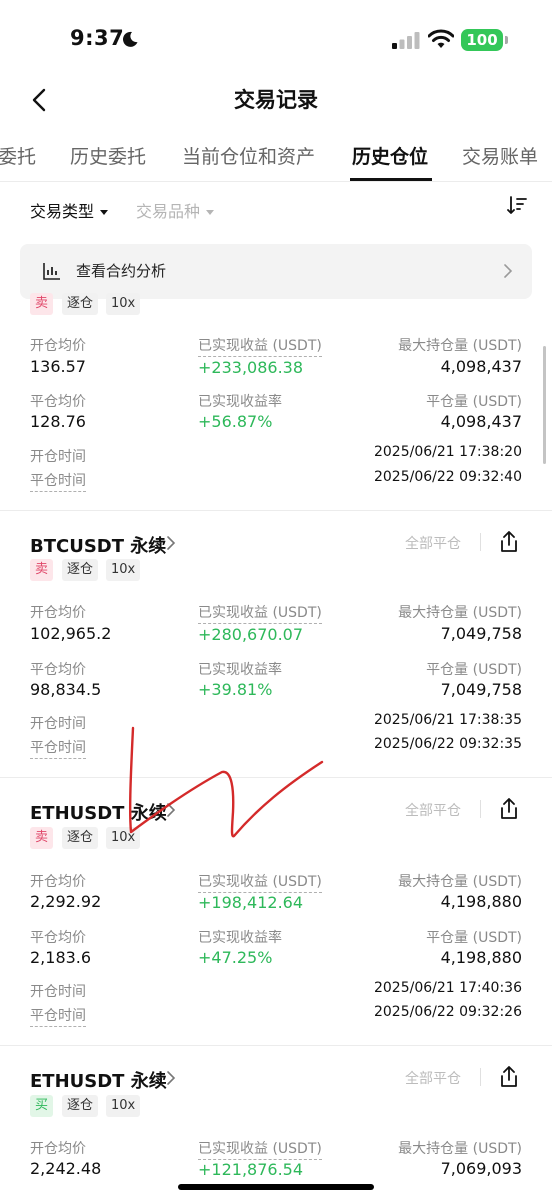 Image resolution: width=552 pixels, height=1200 pixels. What do you see at coordinates (506, 40) in the screenshot?
I see `battery-tip` at bounding box center [506, 40].